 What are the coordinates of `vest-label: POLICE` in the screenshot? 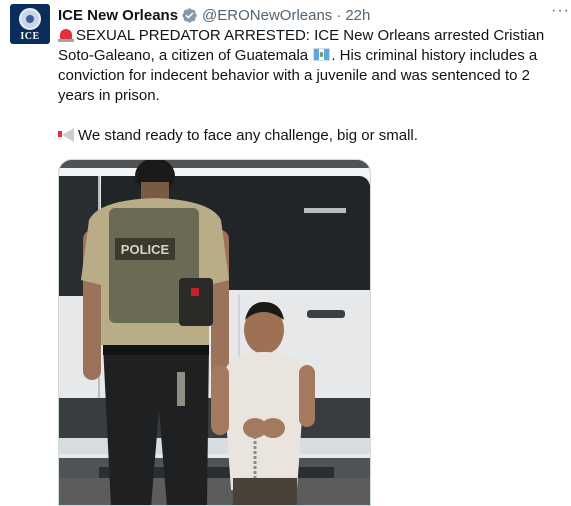 It's located at (145, 249).